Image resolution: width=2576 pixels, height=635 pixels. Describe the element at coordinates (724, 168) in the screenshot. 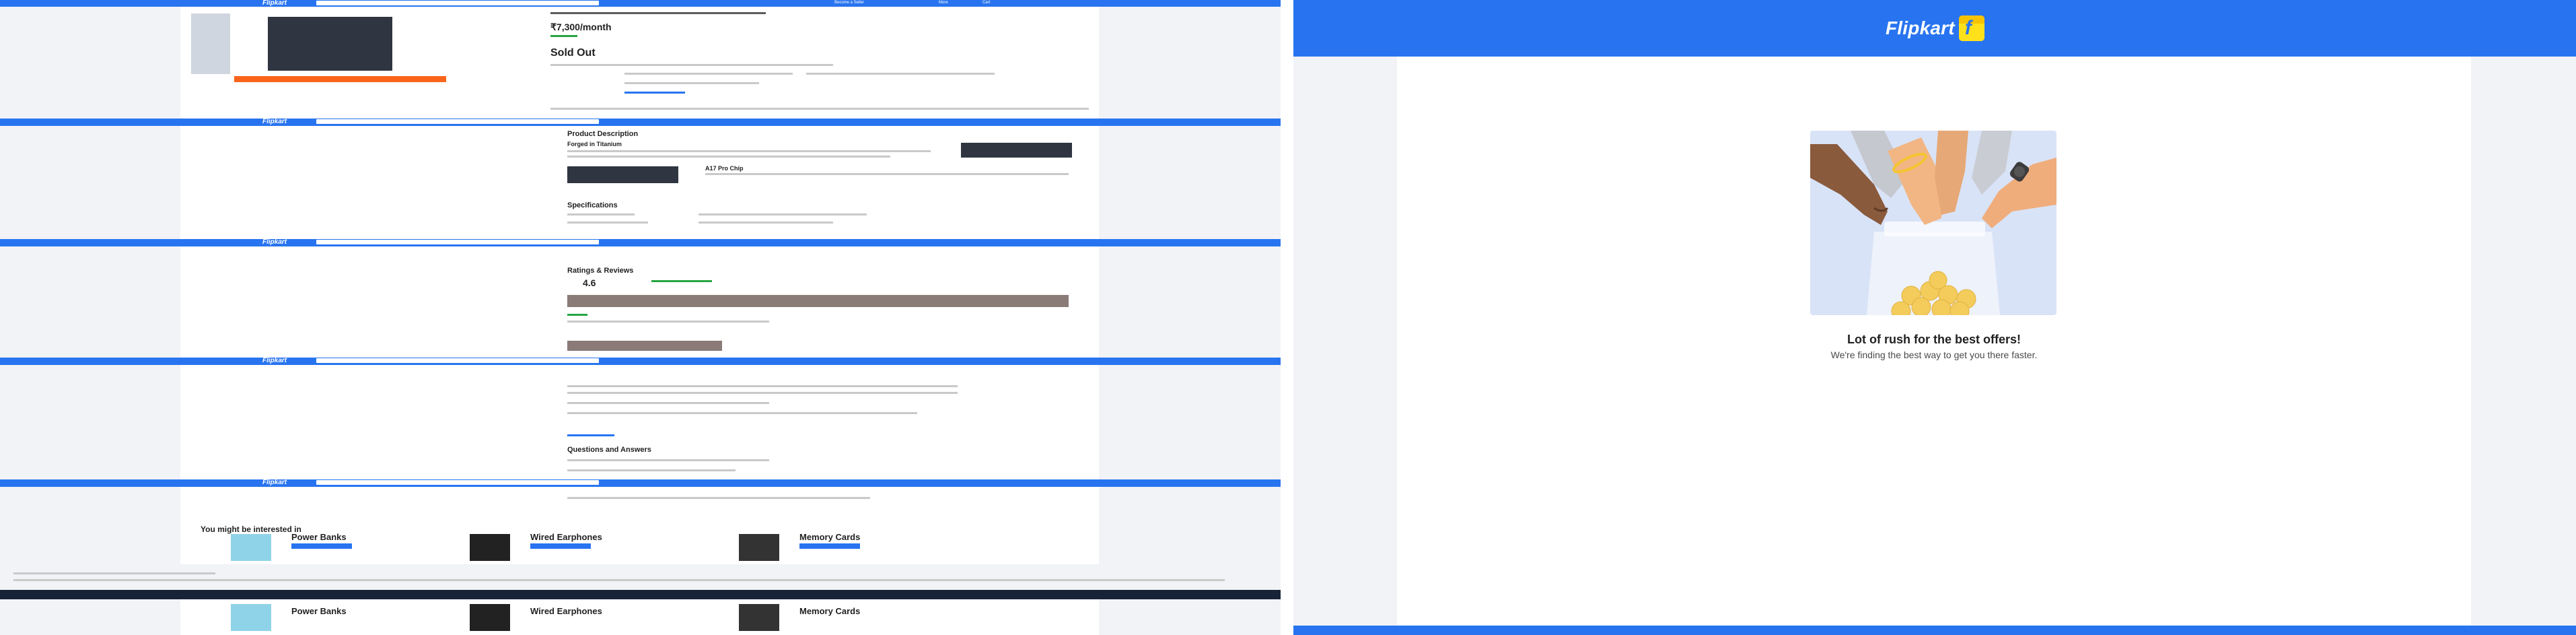

I see `chip-heading: A17 Pro Chip` at that location.